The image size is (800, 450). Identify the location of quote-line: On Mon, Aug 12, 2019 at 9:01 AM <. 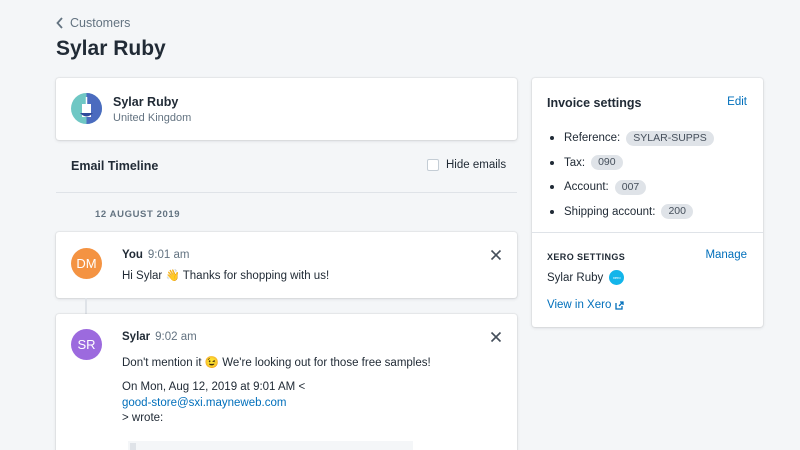
(214, 387).